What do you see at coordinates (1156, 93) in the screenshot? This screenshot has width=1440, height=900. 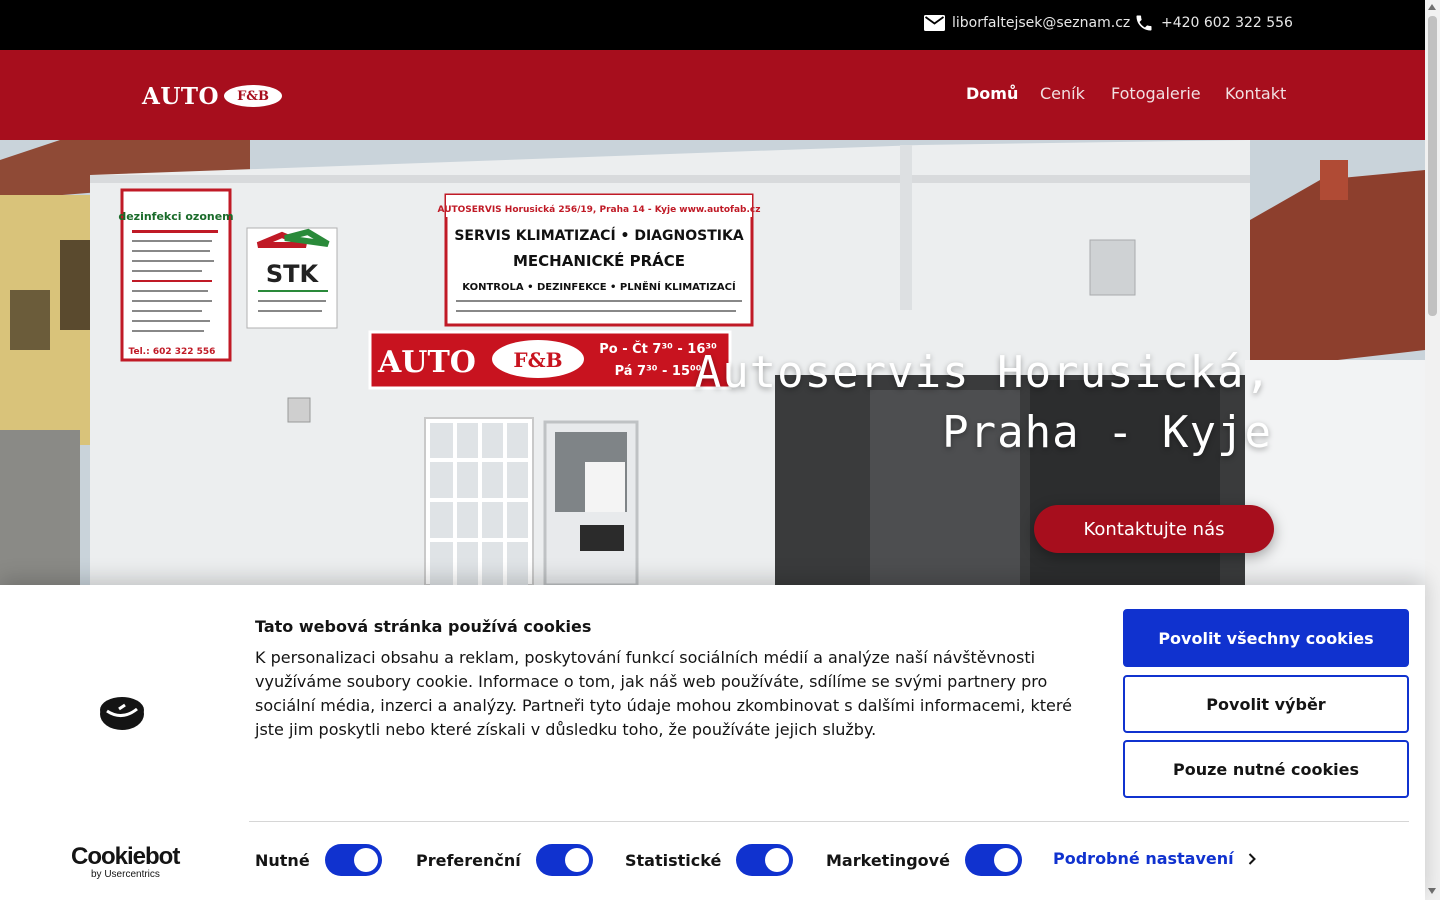 I see `nav-item-gallery: Fotogalerie` at bounding box center [1156, 93].